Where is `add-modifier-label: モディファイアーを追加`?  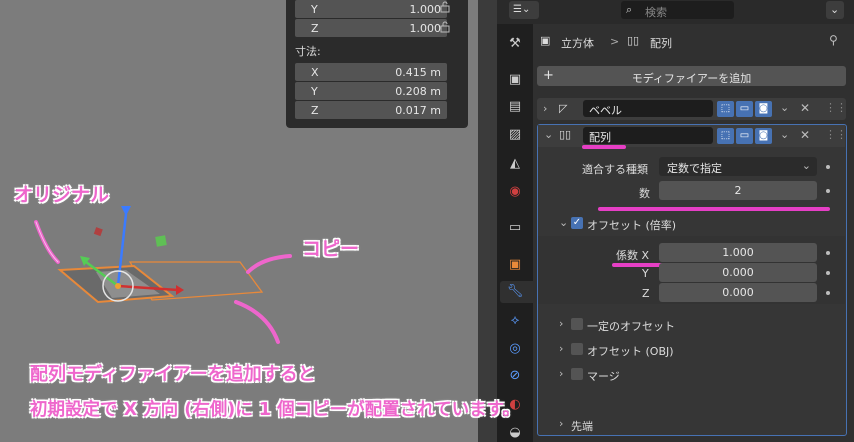 add-modifier-label: モディファイアーを追加 is located at coordinates (691, 78).